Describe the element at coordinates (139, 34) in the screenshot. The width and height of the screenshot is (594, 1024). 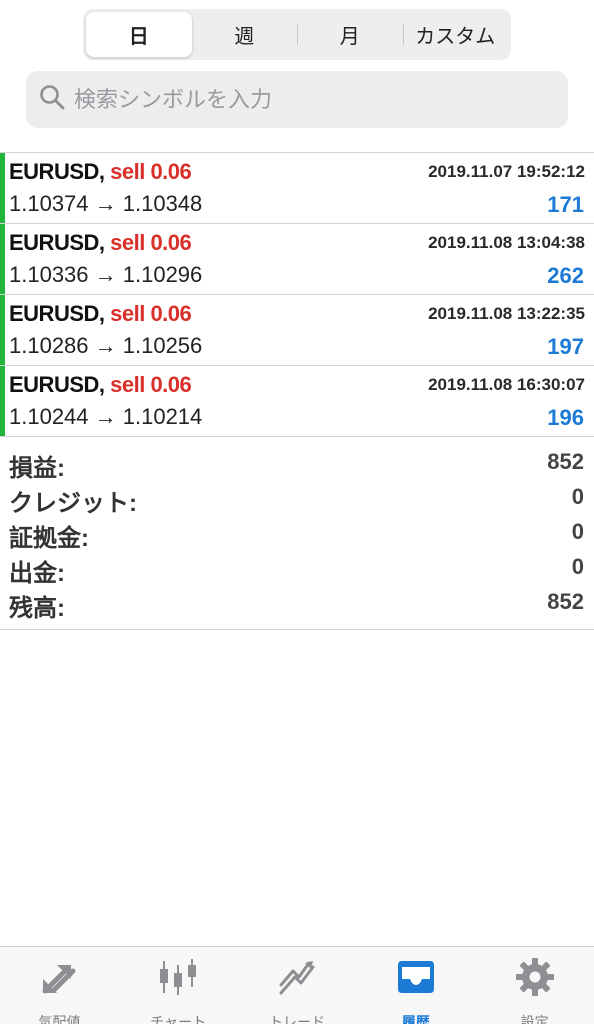
I see `period-tab-day: 日` at that location.